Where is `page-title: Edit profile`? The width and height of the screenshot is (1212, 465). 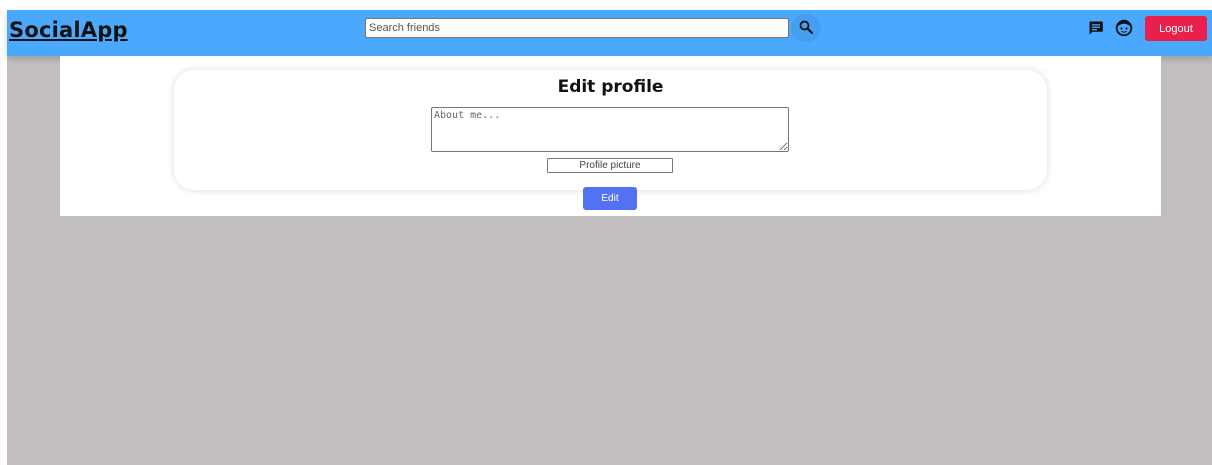
page-title: Edit profile is located at coordinates (610, 87).